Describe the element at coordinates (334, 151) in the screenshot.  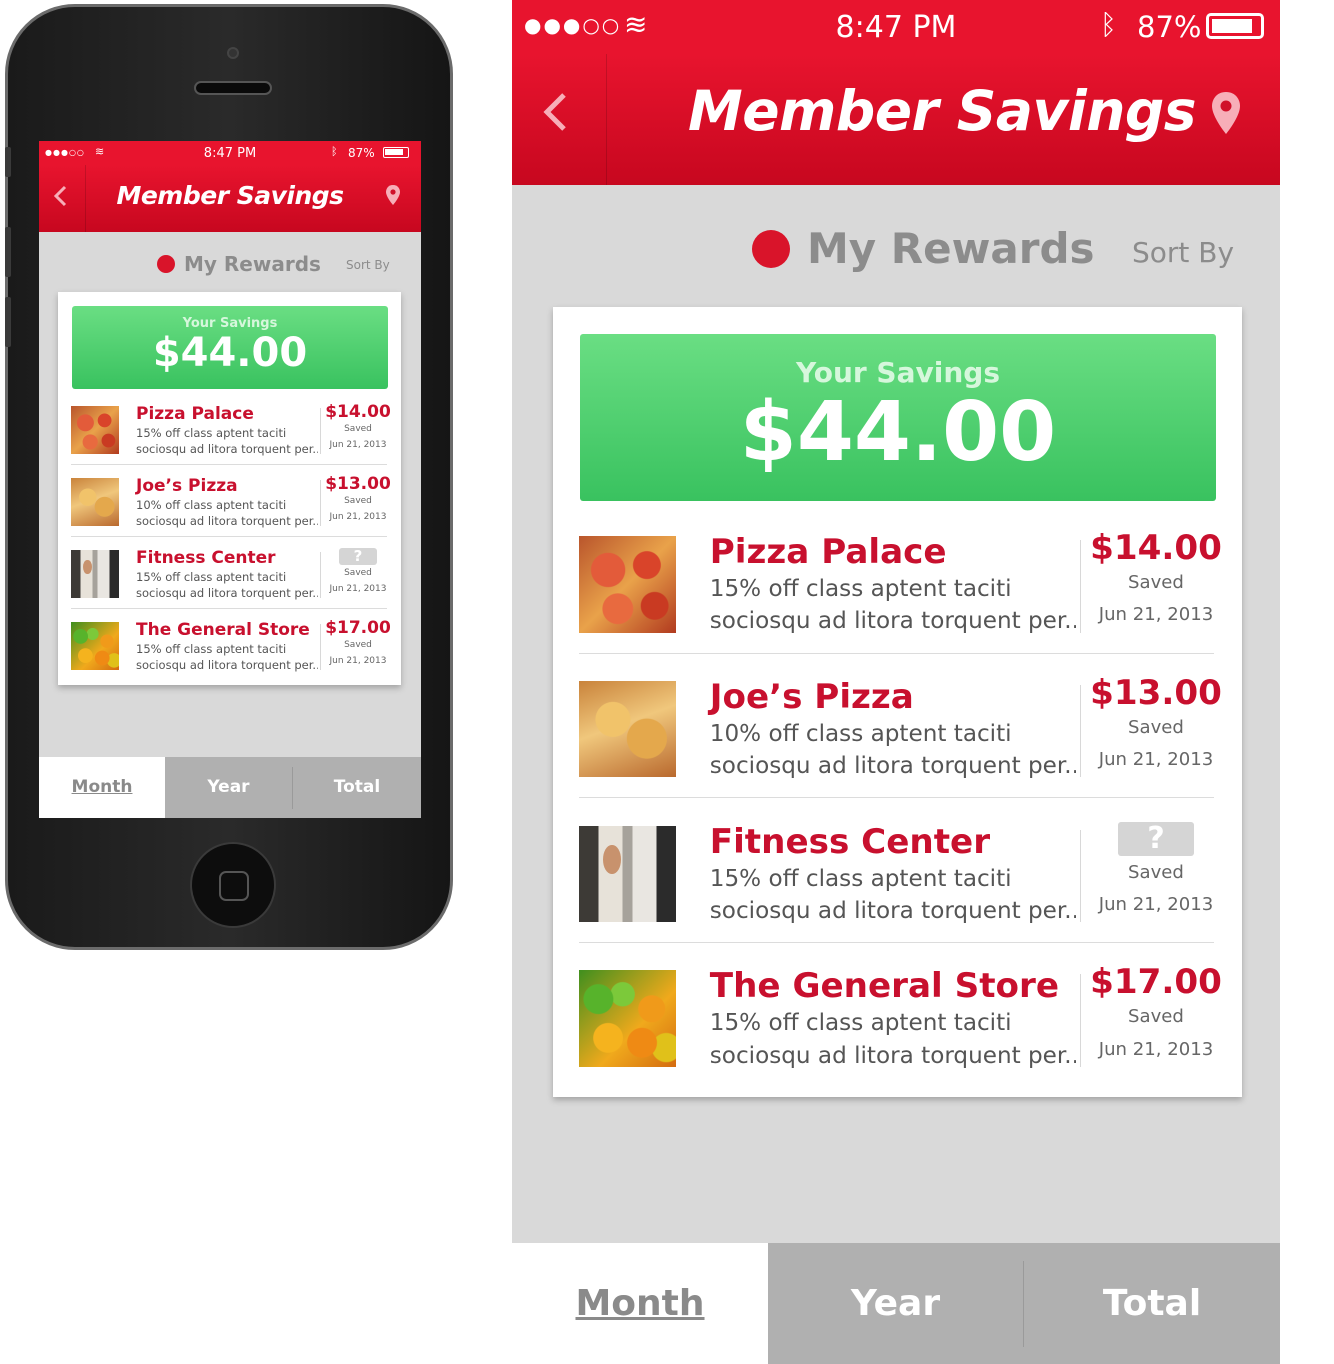
I see `bluetooth-icon: ᛒ` at that location.